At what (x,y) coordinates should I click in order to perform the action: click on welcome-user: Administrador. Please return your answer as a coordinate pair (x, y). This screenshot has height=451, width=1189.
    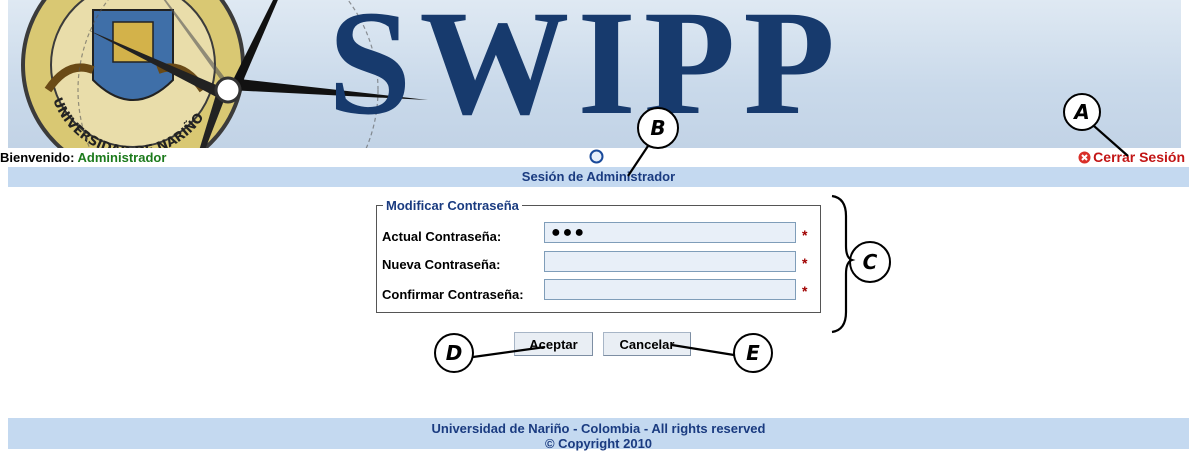
    Looking at the image, I should click on (122, 157).